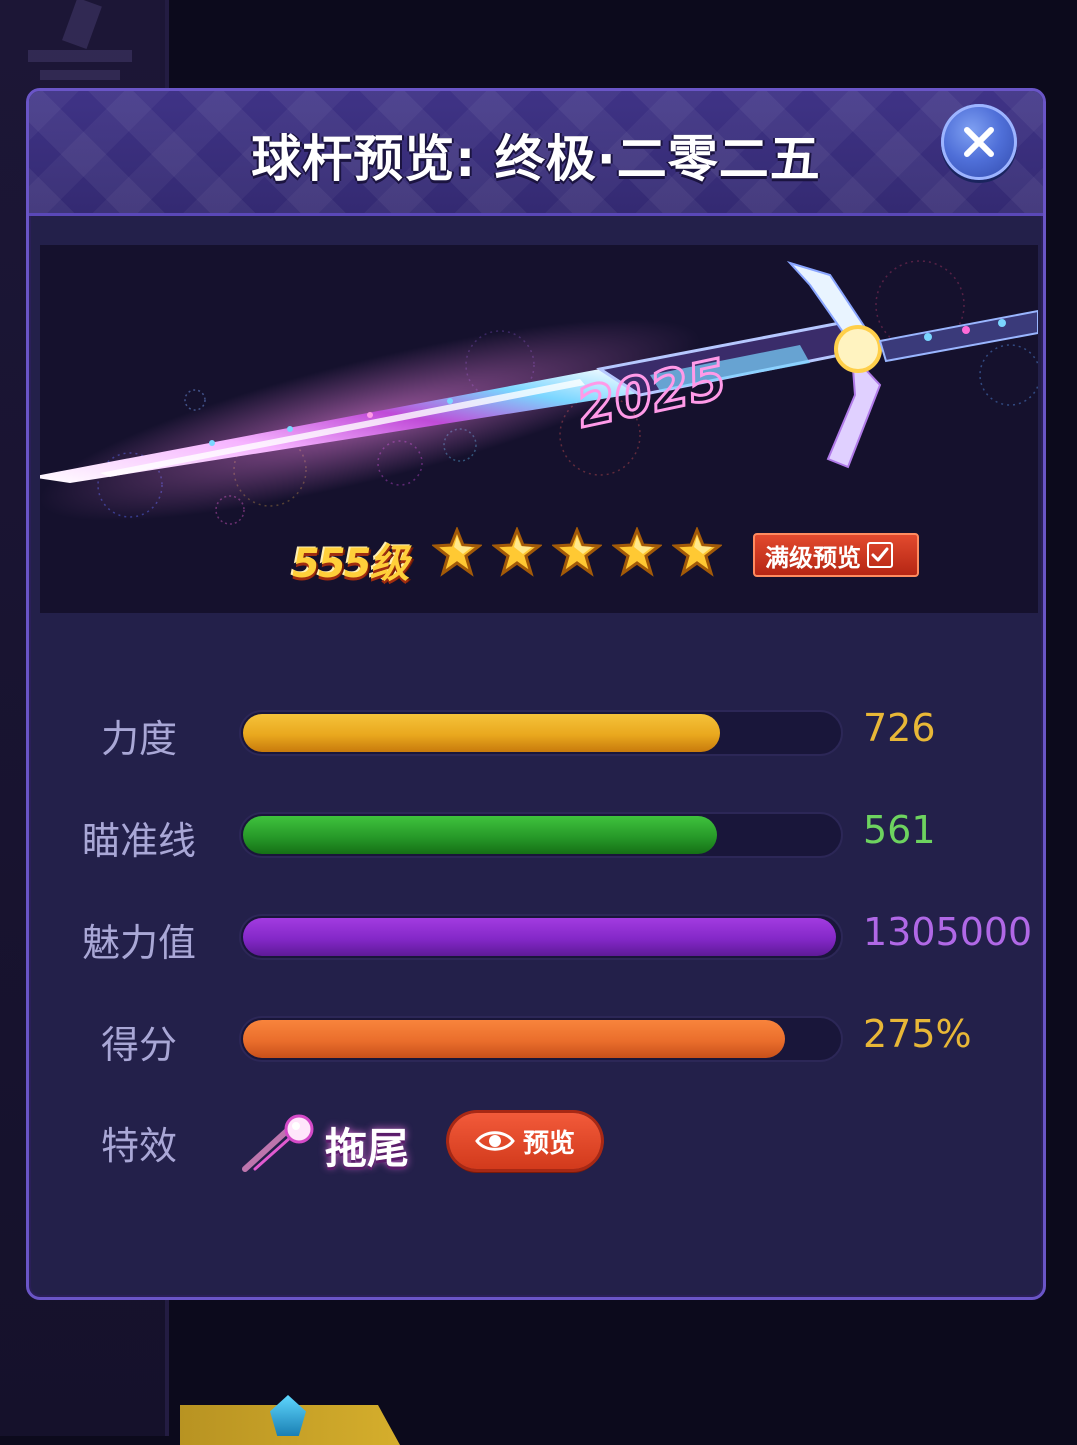  I want to click on effect-name: 拖尾, so click(367, 1148).